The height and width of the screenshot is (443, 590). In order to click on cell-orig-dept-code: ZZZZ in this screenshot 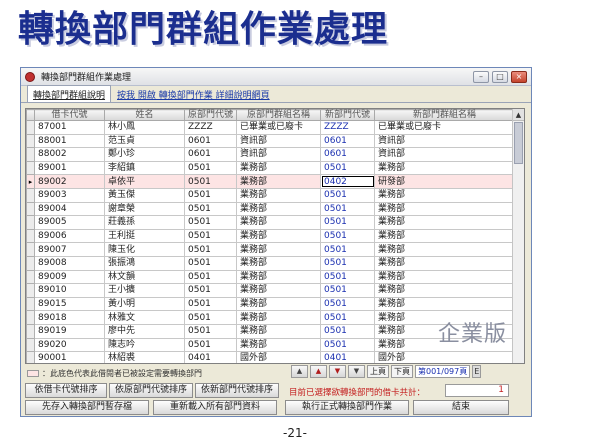, I will do `click(210, 127)`.